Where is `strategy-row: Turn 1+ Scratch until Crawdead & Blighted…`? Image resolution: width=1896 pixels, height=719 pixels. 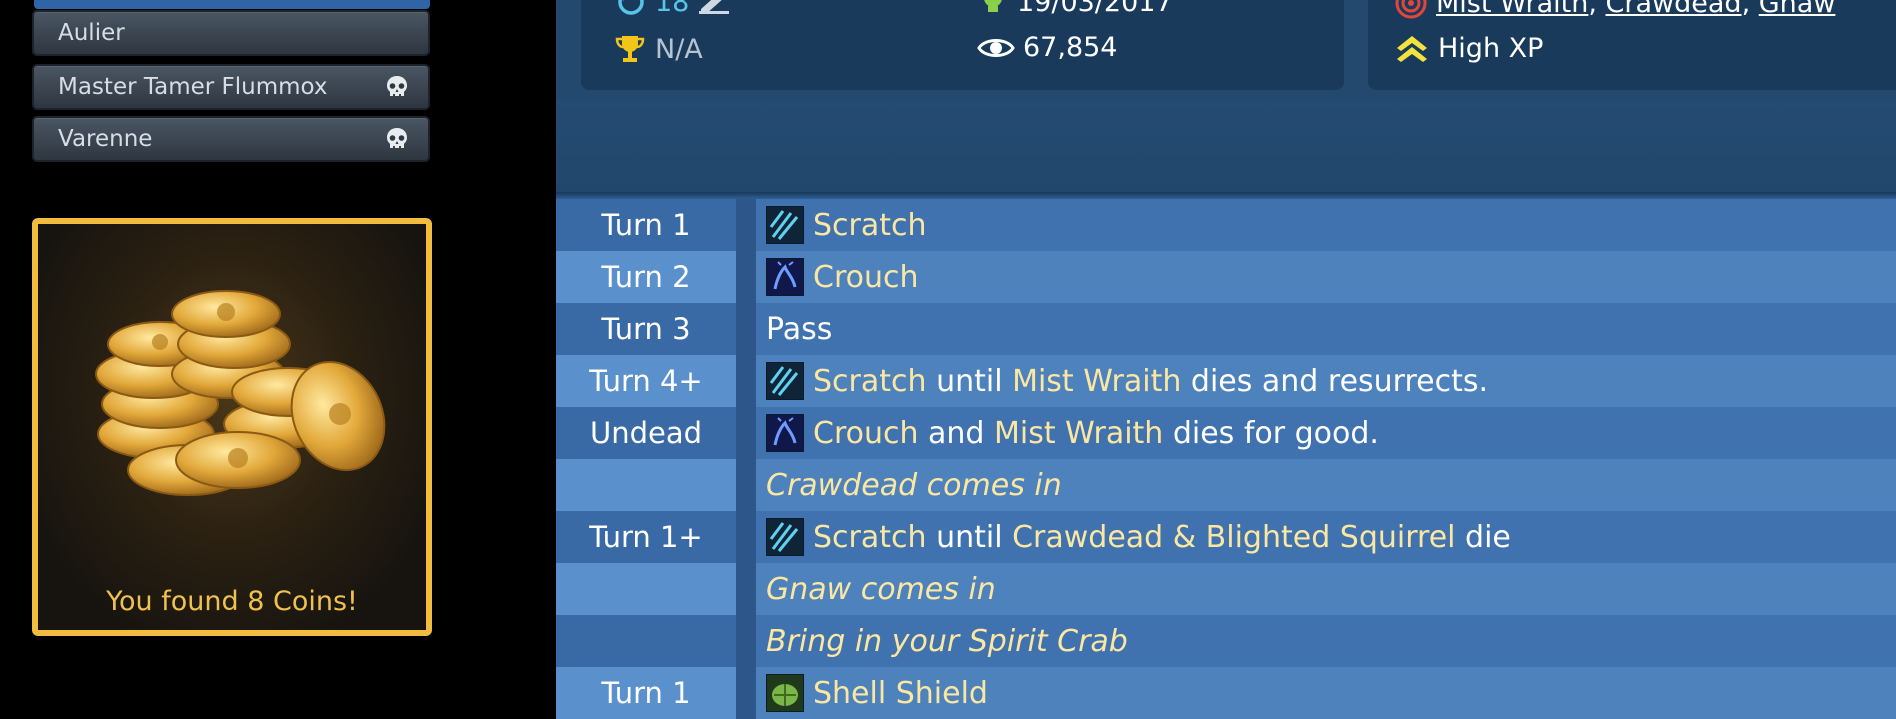 strategy-row: Turn 1+ Scratch until Crawdead & Blighted… is located at coordinates (1226, 537).